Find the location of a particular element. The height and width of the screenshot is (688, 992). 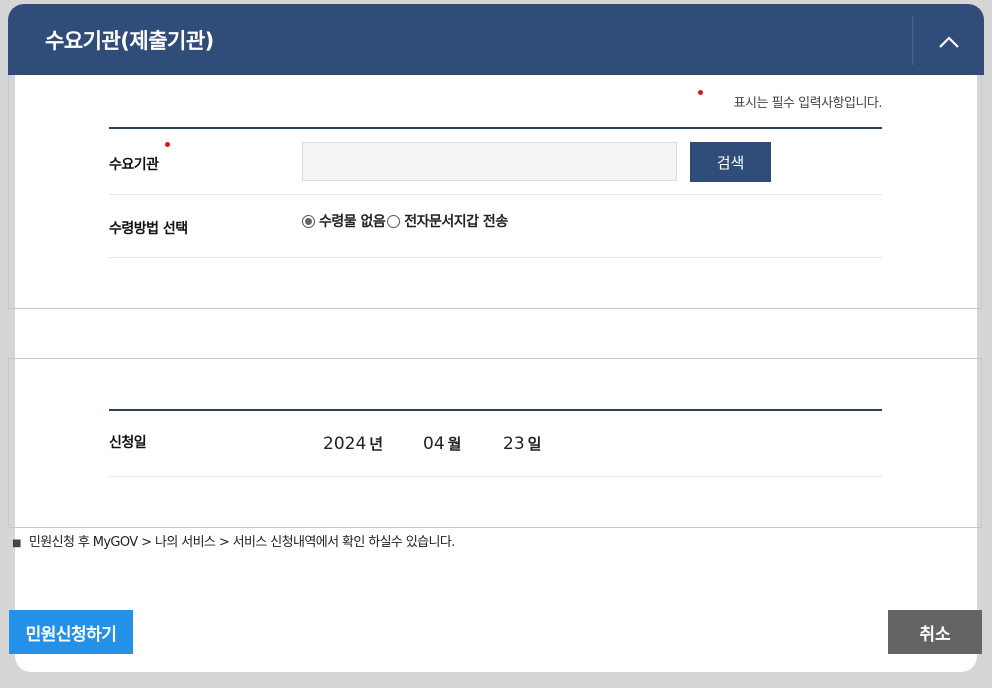

agency-label: 수요기관 is located at coordinates (134, 165).